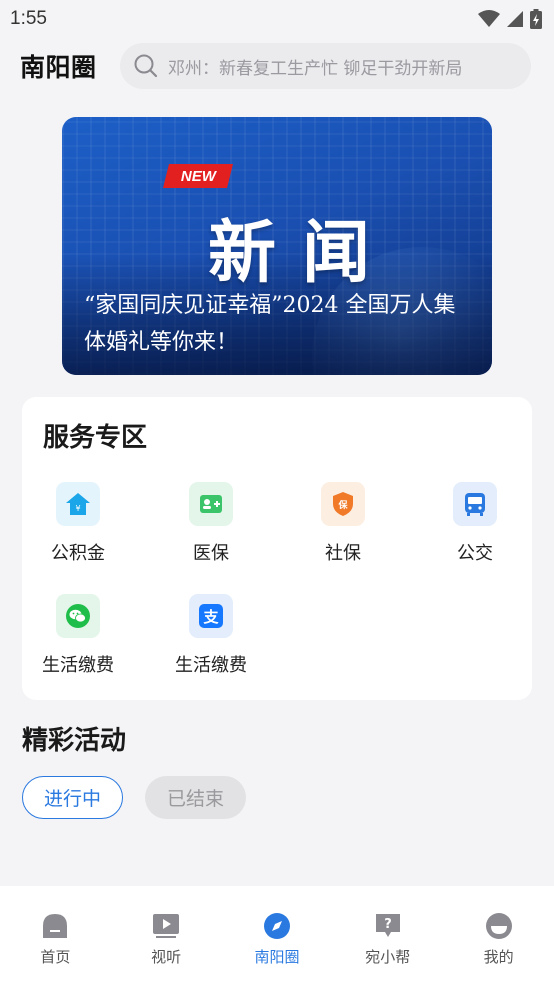  I want to click on social-security-icon: 保, so click(343, 504).